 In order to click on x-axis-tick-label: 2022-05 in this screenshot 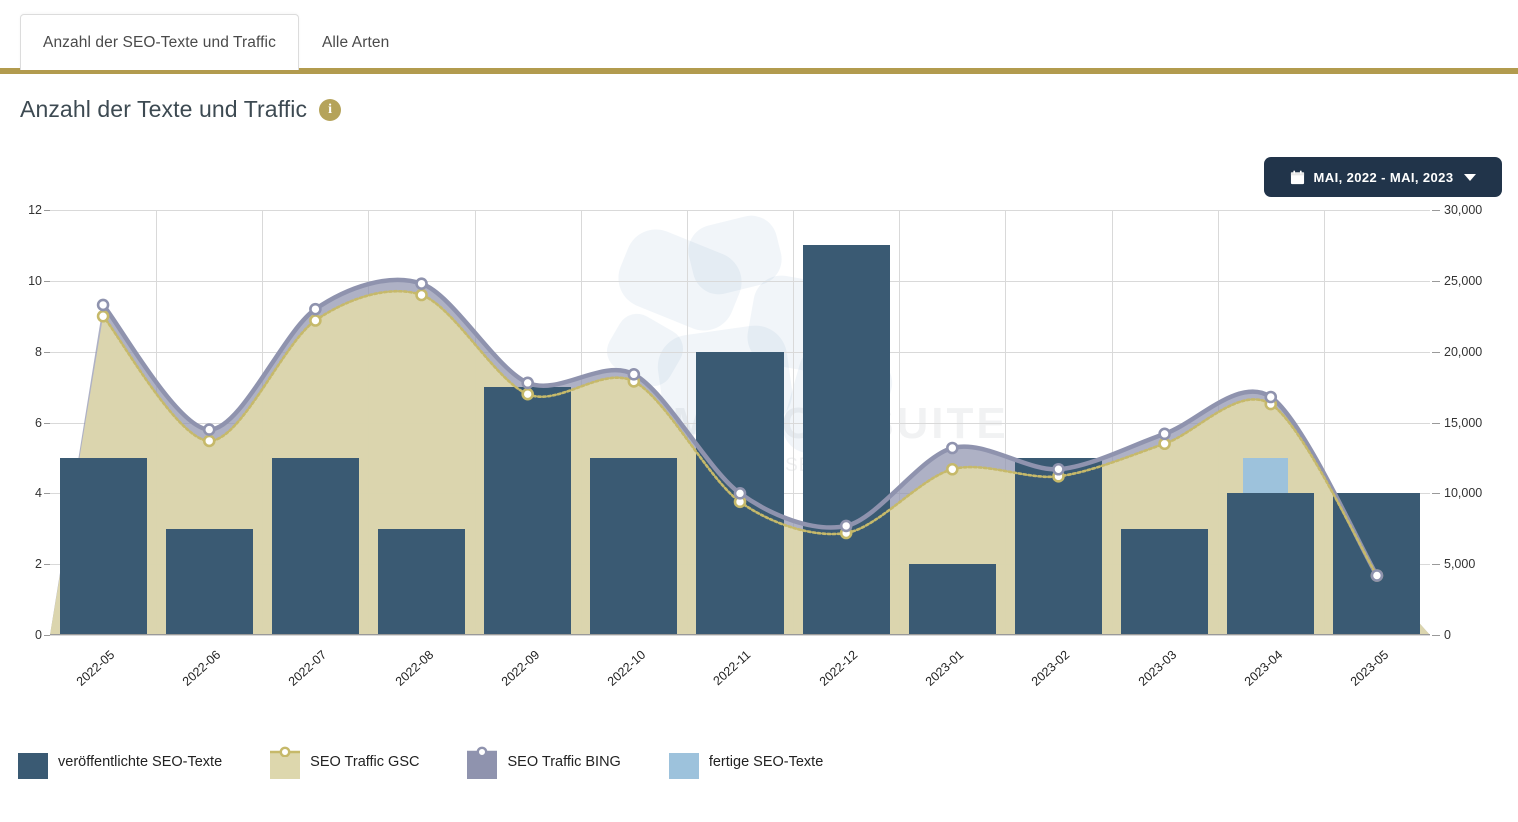, I will do `click(95, 668)`.